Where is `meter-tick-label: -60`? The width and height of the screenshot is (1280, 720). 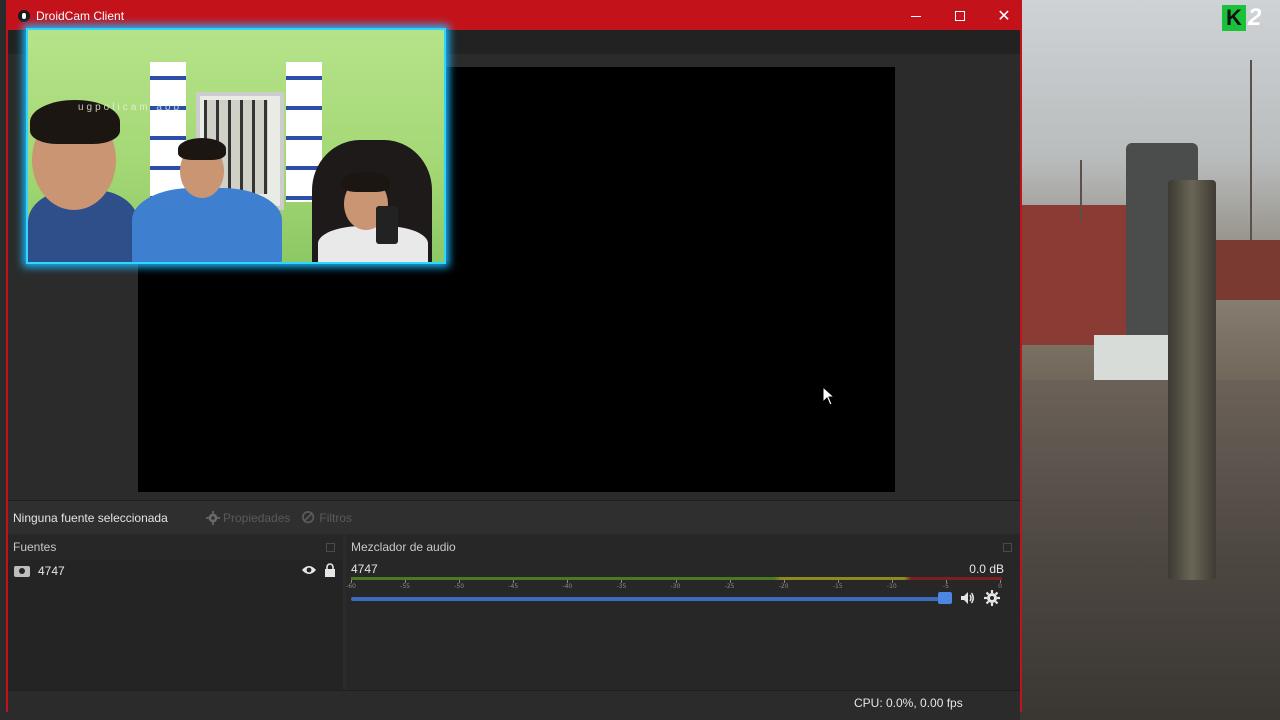 meter-tick-label: -60 is located at coordinates (351, 586).